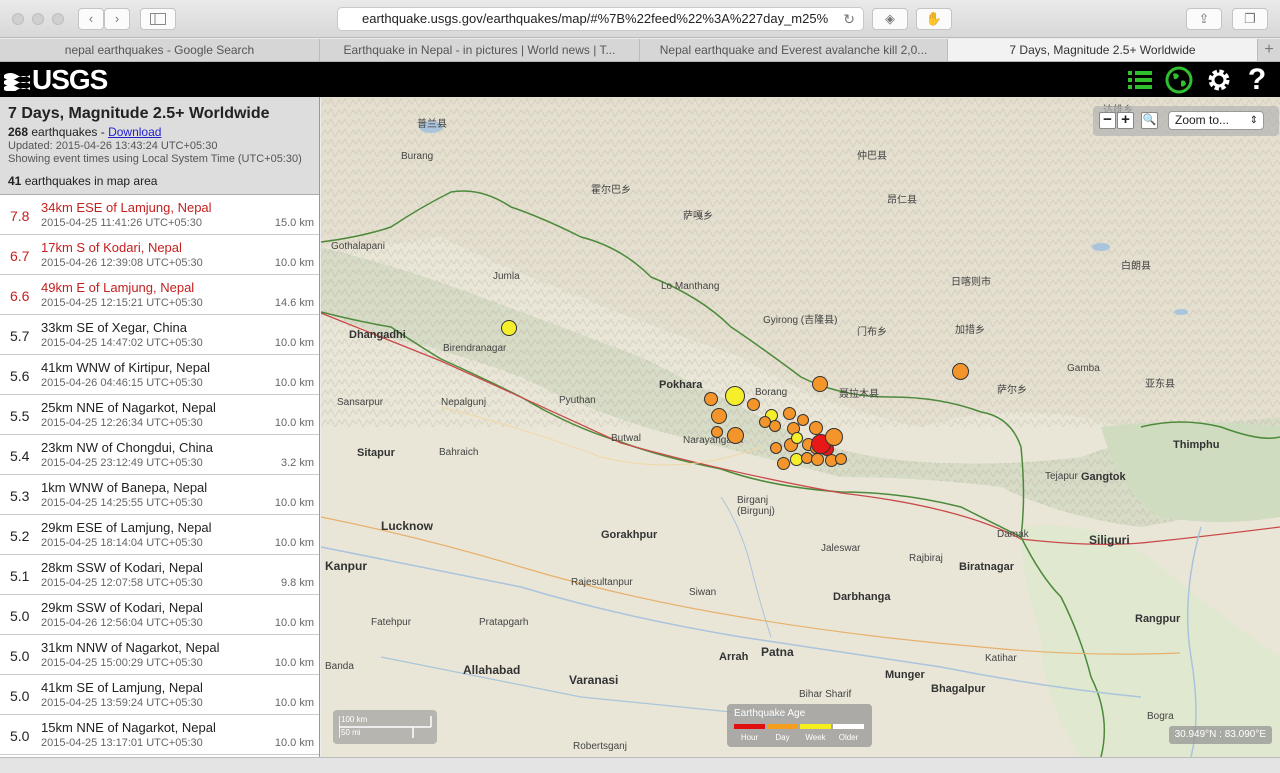  Describe the element at coordinates (358, 246) in the screenshot. I see `place-label: Gothalapani` at that location.